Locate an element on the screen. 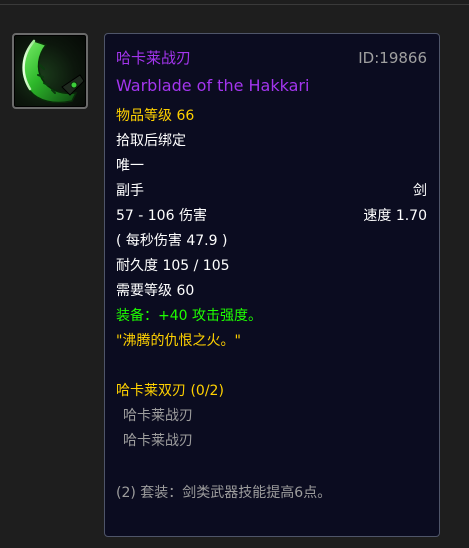 This screenshot has height=548, width=469. item-icon-frame is located at coordinates (50, 71).